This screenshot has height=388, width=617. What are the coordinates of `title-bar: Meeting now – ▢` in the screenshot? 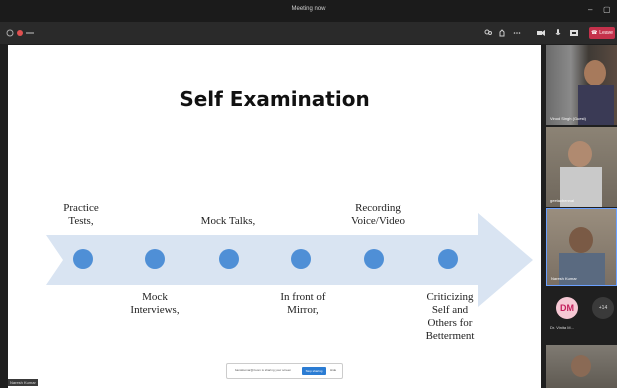 It's located at (308, 11).